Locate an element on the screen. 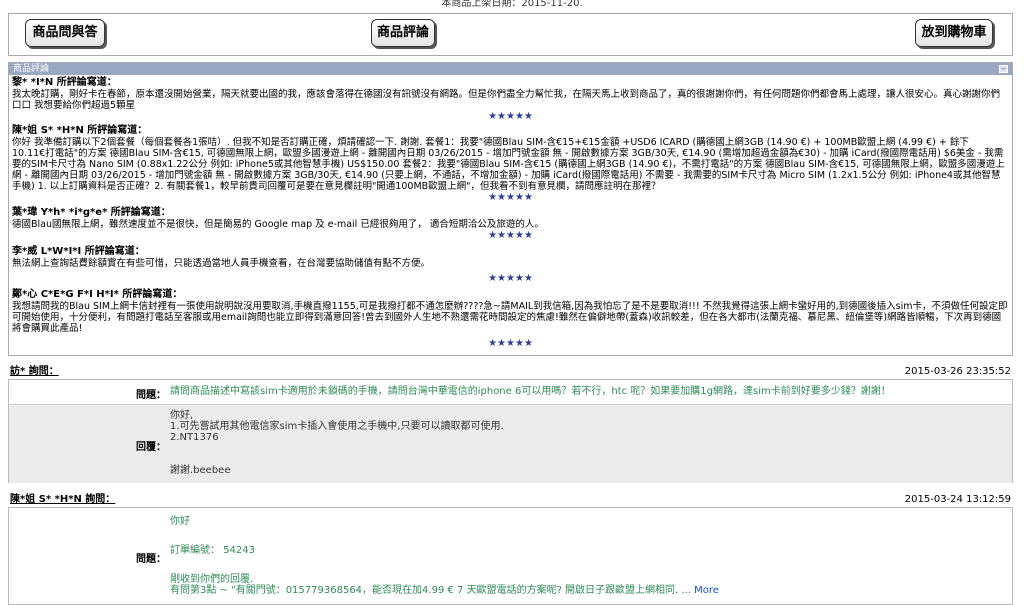 The height and width of the screenshot is (605, 1024). review-panel-header: 商品評論 − is located at coordinates (510, 69).